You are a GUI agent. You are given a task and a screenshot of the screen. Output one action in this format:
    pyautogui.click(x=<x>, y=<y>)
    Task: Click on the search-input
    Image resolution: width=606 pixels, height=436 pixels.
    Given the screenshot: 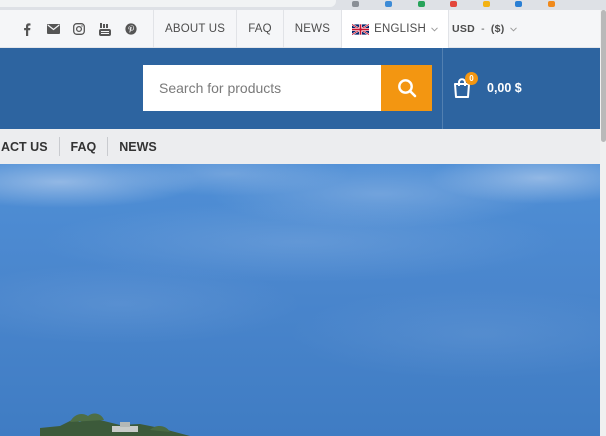 What is the action you would take?
    pyautogui.click(x=262, y=88)
    